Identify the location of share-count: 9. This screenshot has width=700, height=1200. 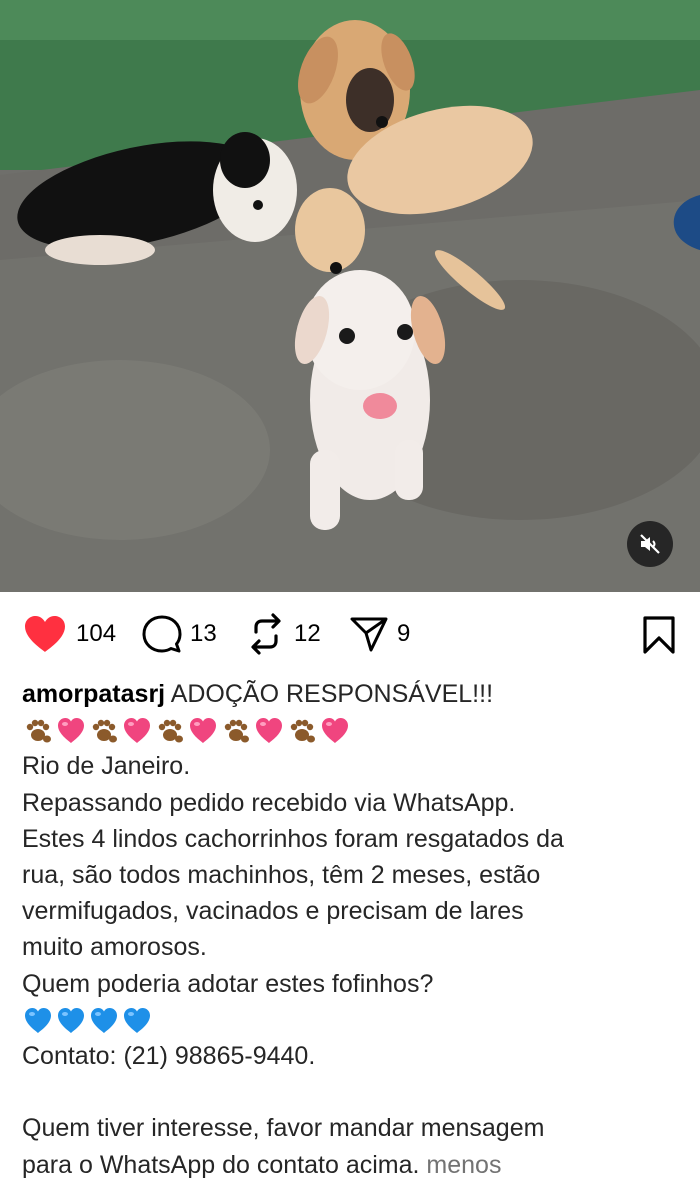
(404, 633).